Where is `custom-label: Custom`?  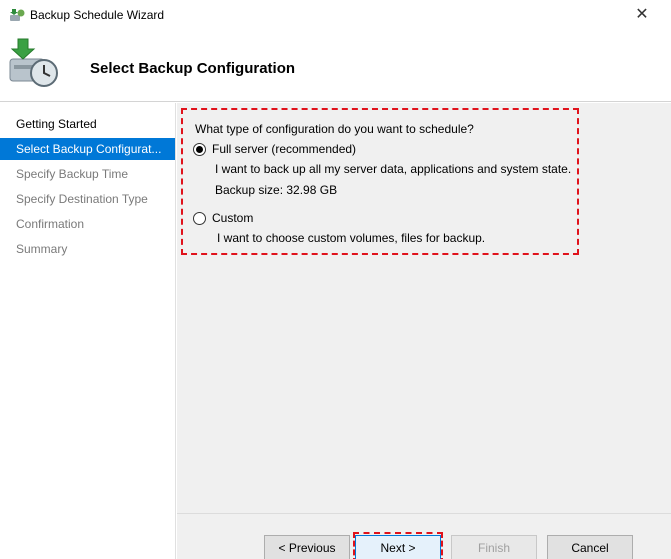 custom-label: Custom is located at coordinates (232, 218).